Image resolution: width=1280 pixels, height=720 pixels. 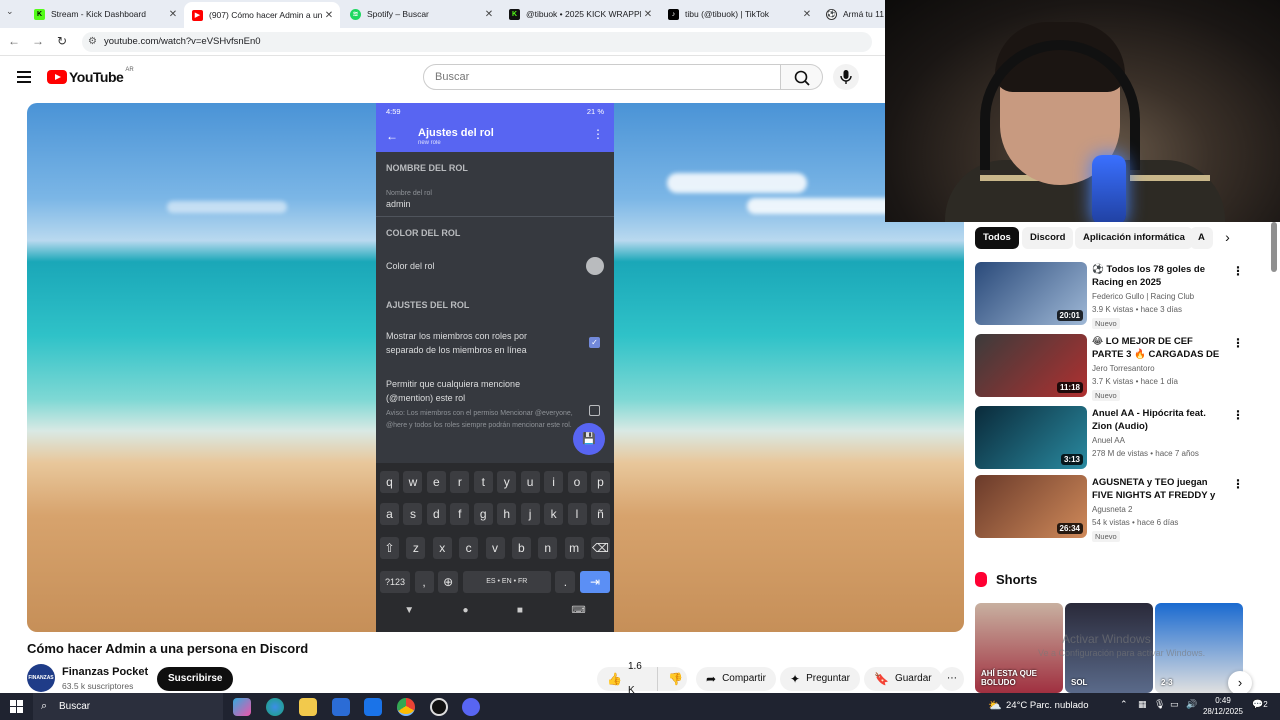 I want to click on dislike-button: 👎, so click(x=672, y=679).